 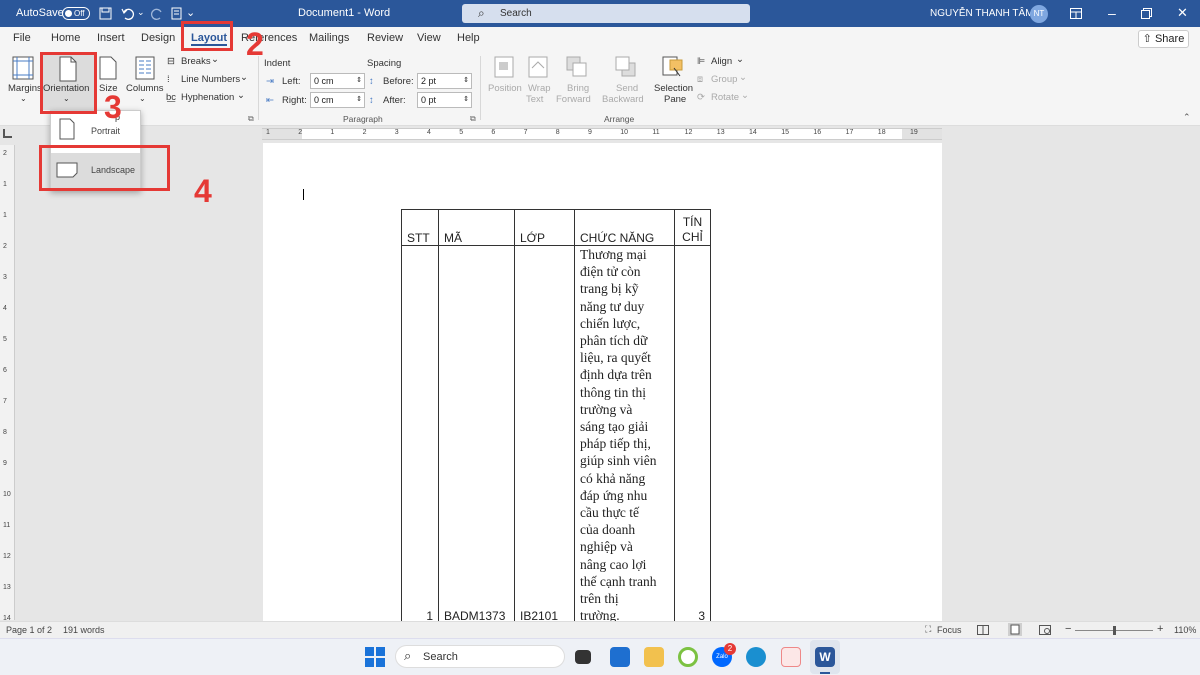 I want to click on zoom-level: 110%, so click(x=1185, y=630).